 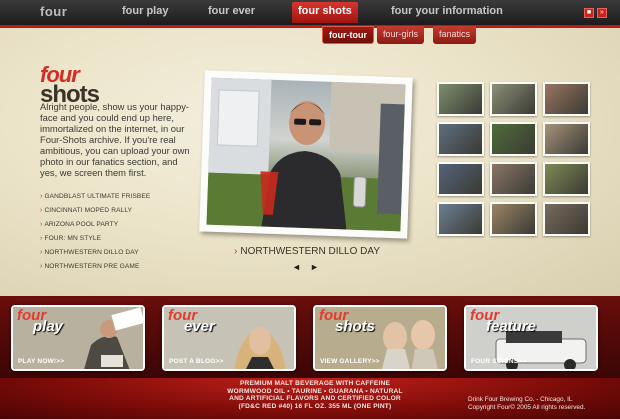 What do you see at coordinates (355, 326) in the screenshot?
I see `feature-title-line2: shots` at bounding box center [355, 326].